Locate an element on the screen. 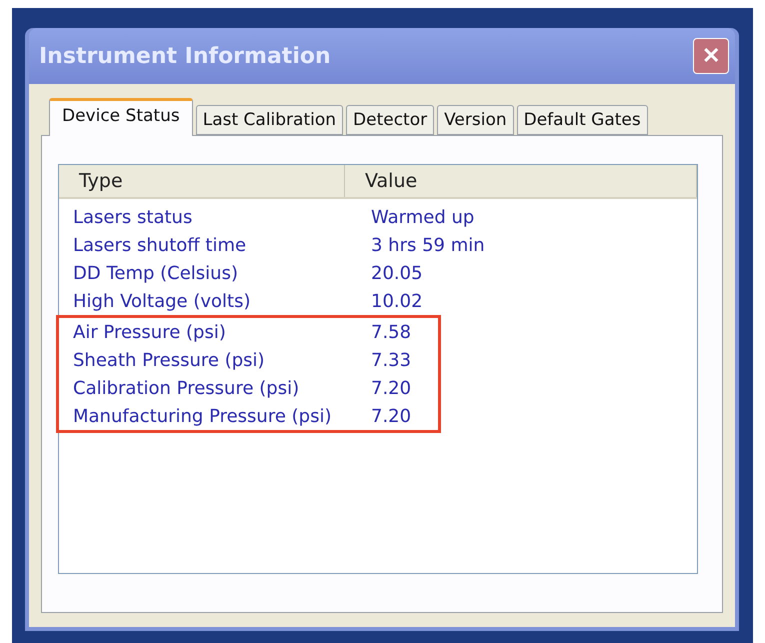 This screenshot has height=643, width=765. tab: Version is located at coordinates (475, 120).